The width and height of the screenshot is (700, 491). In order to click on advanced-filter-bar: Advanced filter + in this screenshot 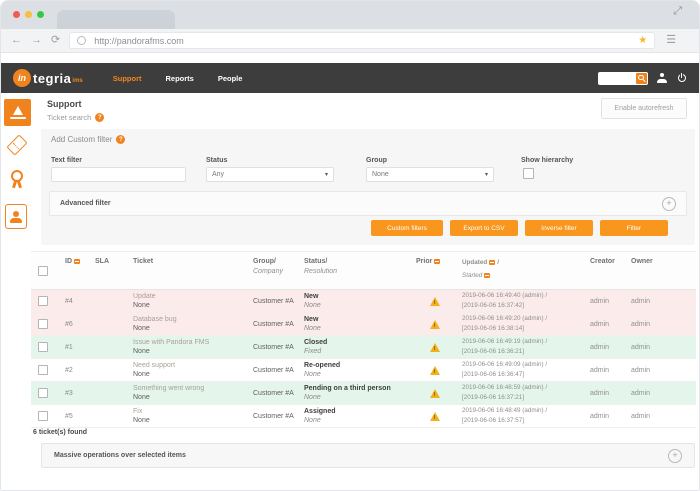, I will do `click(368, 203)`.